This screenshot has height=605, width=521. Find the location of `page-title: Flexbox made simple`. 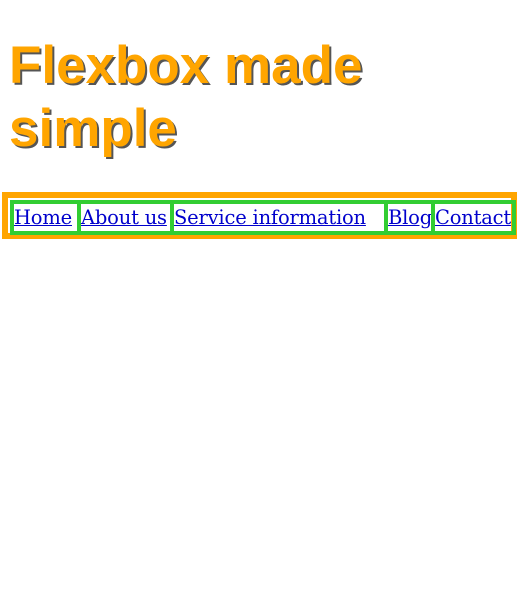

page-title: Flexbox made simple is located at coordinates (186, 97).